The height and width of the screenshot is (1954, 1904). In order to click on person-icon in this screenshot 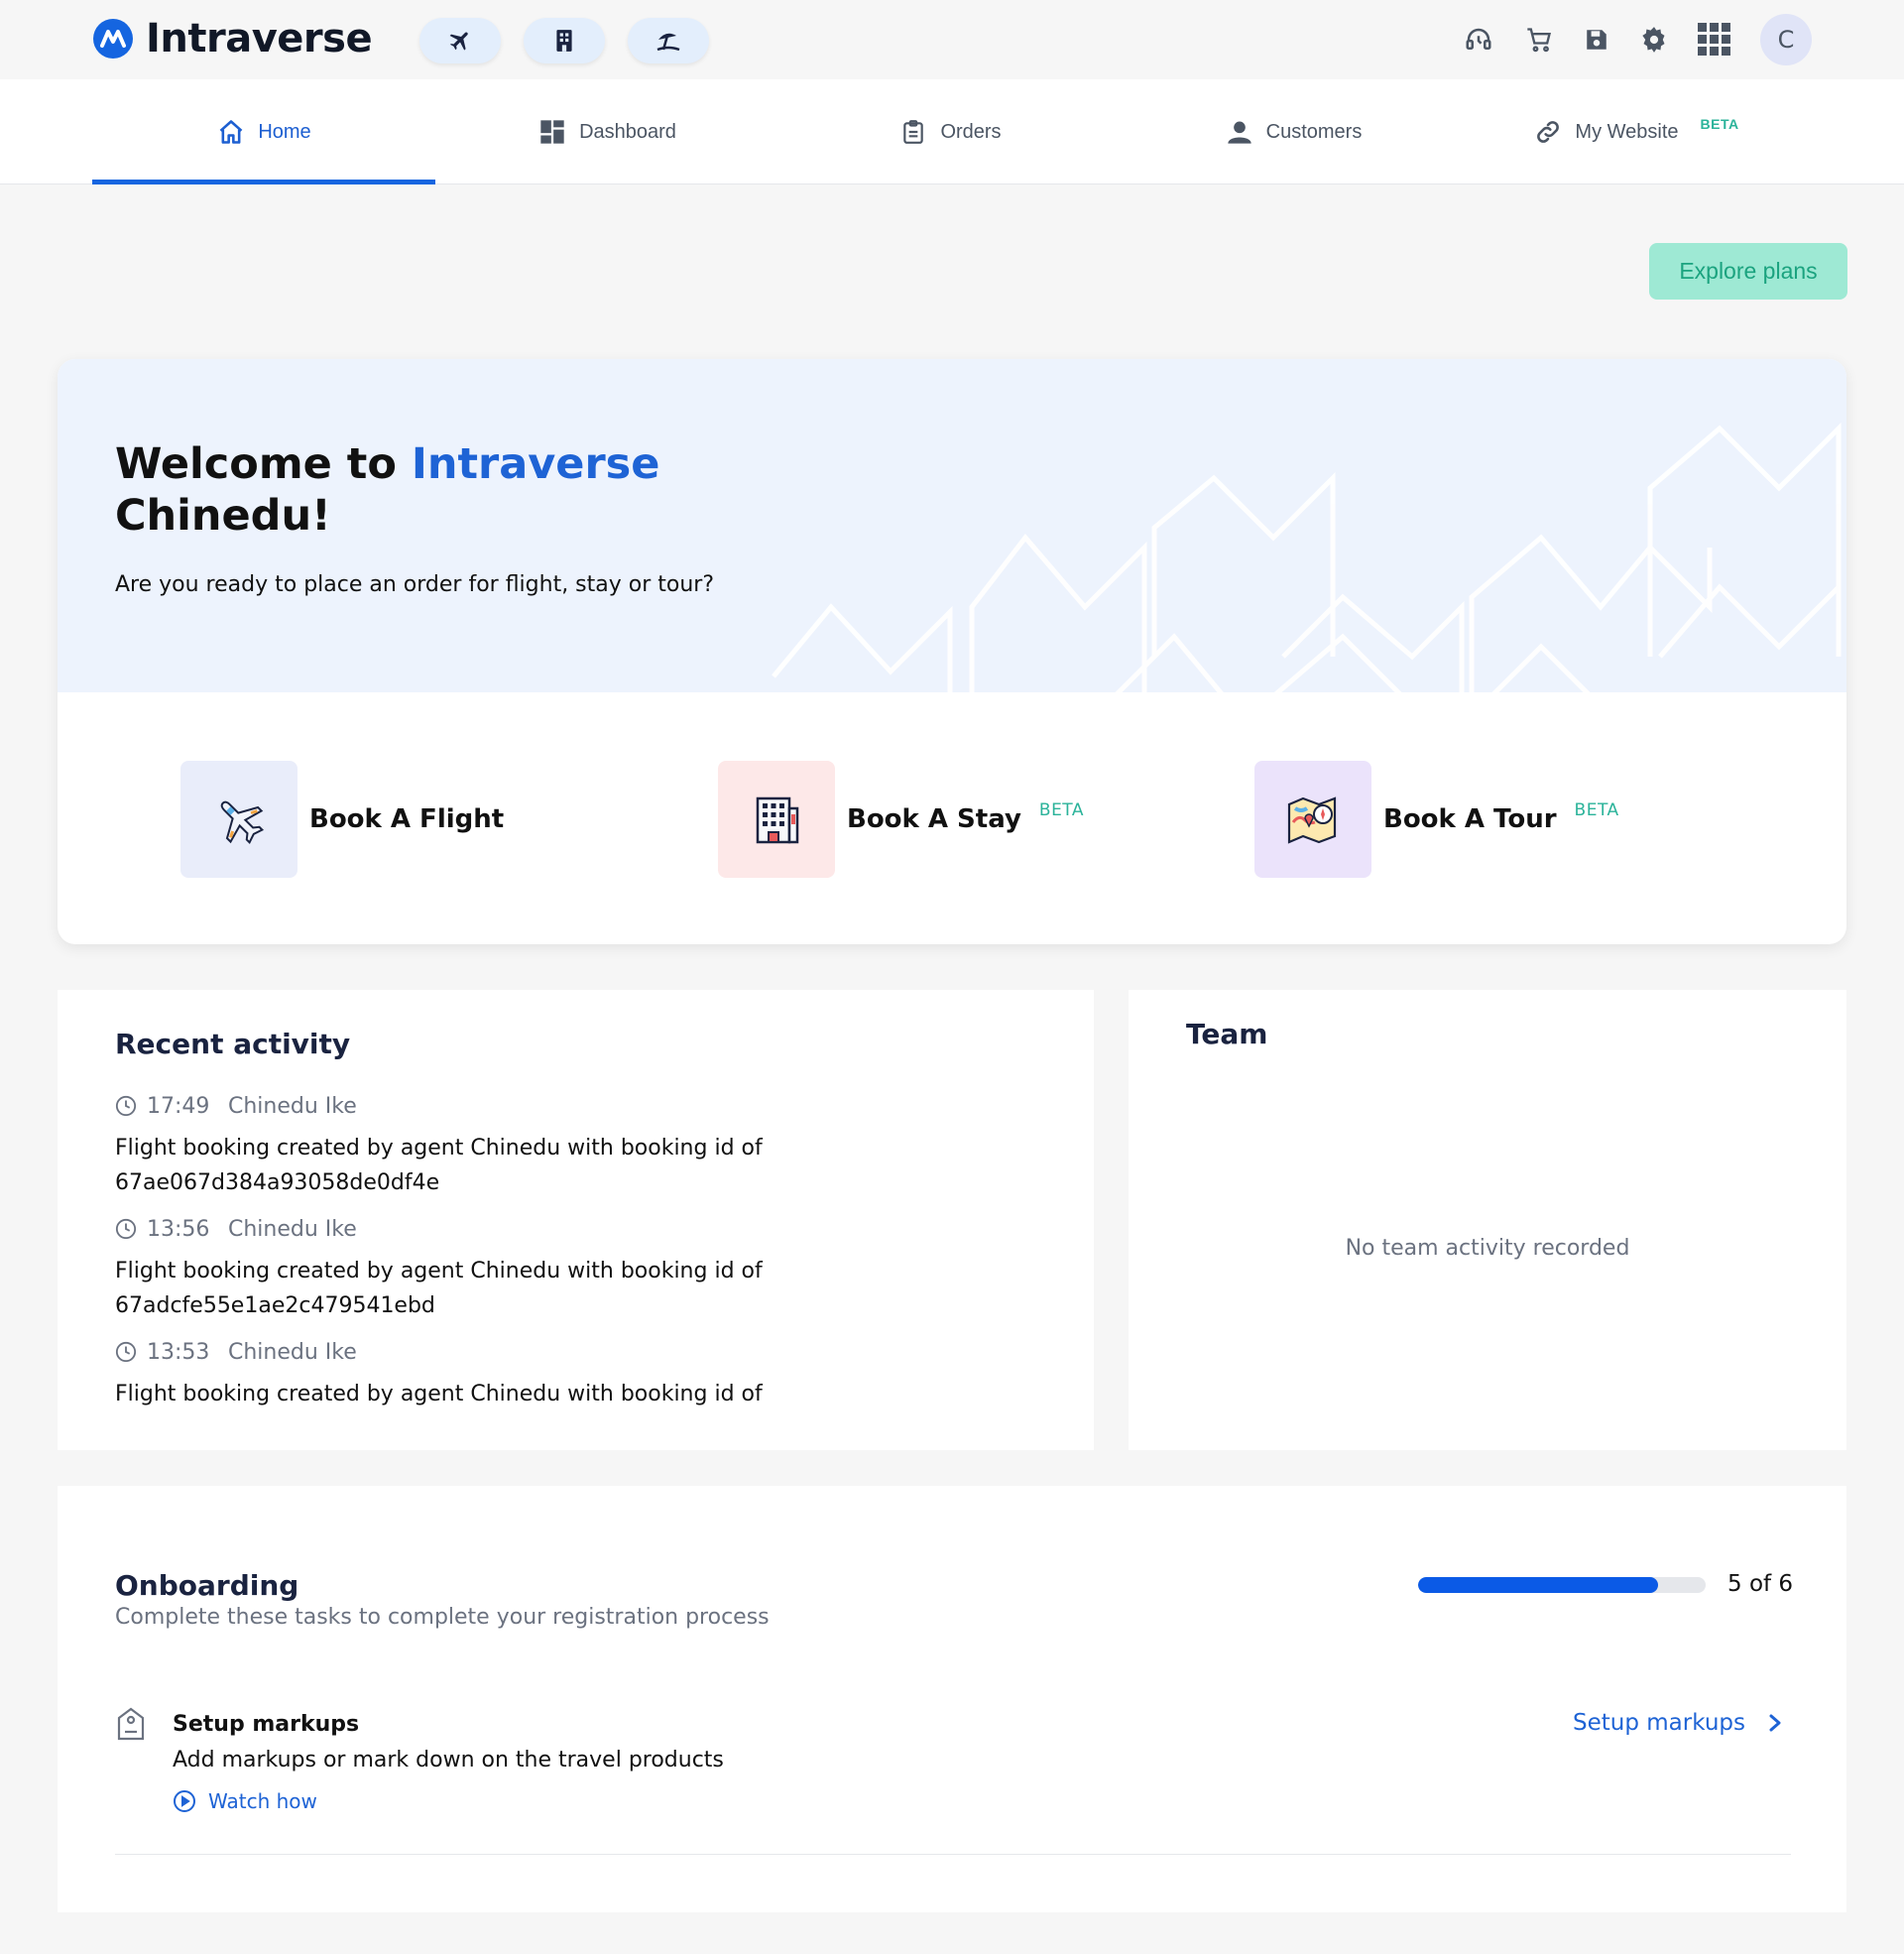, I will do `click(1239, 132)`.